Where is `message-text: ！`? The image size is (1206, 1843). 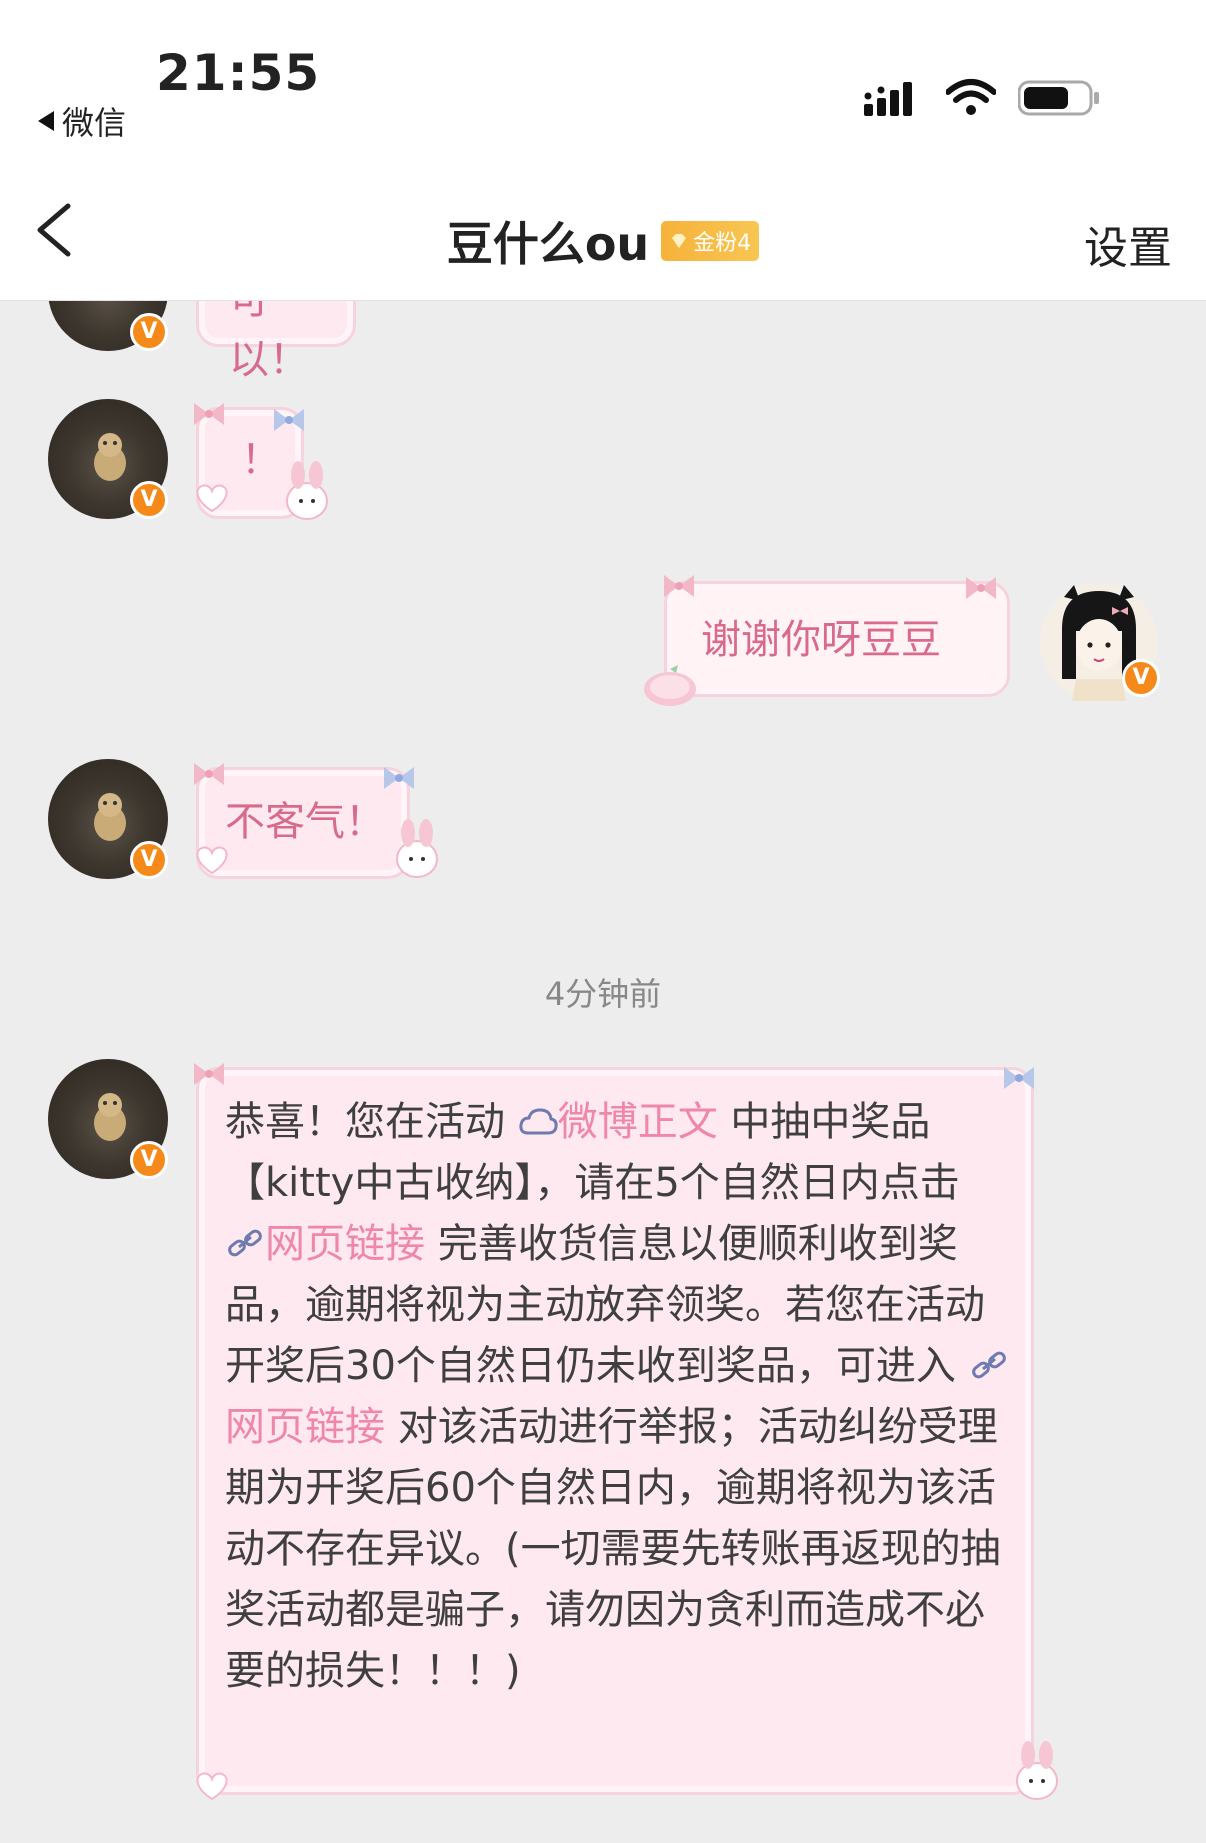 message-text: ！ is located at coordinates (261, 460).